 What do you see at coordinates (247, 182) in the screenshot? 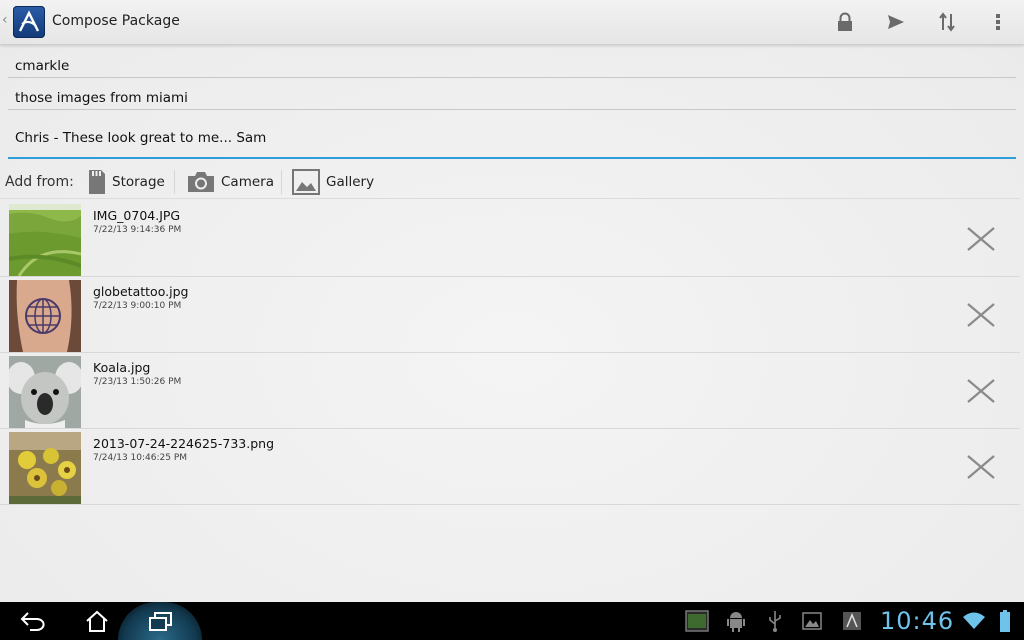
I see `camera-label: Camera` at bounding box center [247, 182].